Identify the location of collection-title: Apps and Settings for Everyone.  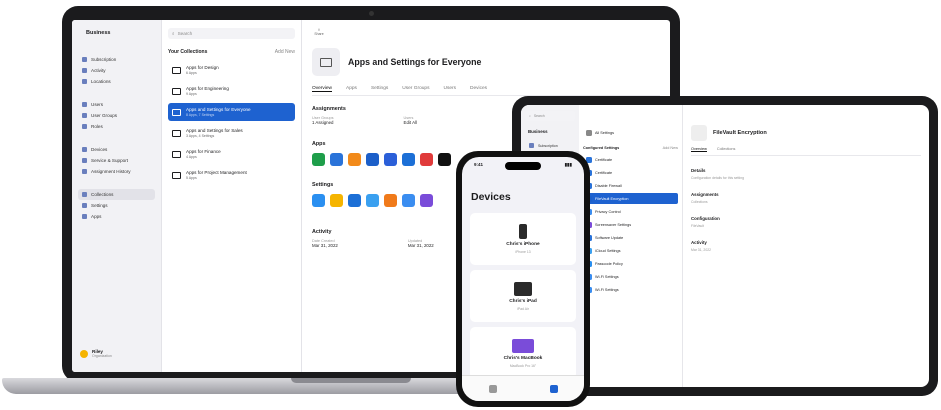
(218, 109).